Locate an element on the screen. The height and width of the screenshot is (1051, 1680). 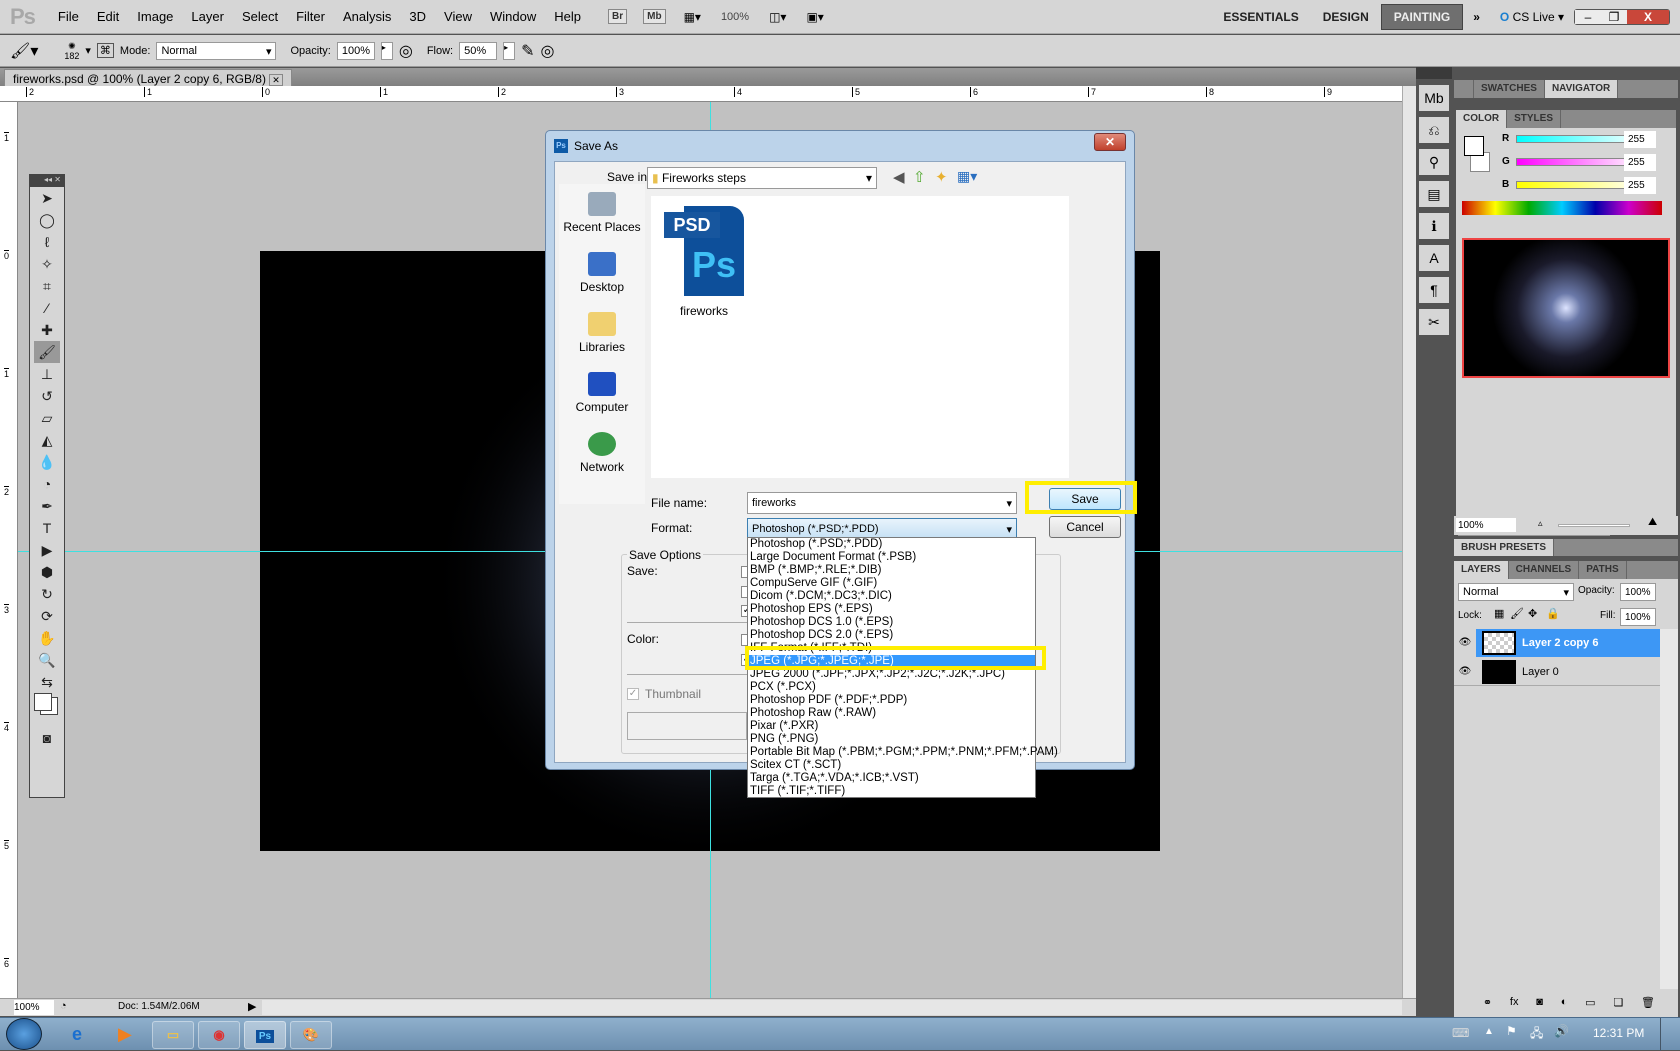
tablet-pressure-size-icon: ◎ is located at coordinates (548, 51).